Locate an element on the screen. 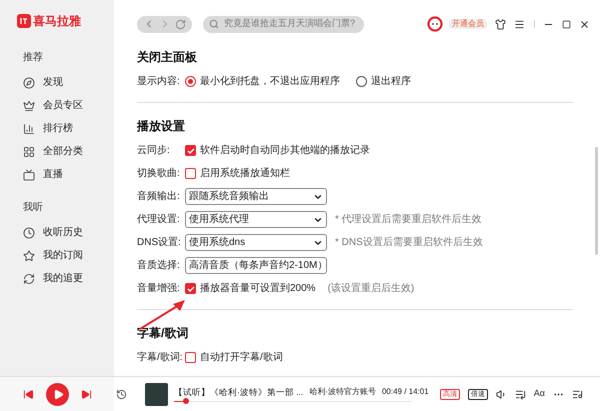 The image size is (600, 411). dropdown-field: 跟随系统音频输出 is located at coordinates (256, 196).